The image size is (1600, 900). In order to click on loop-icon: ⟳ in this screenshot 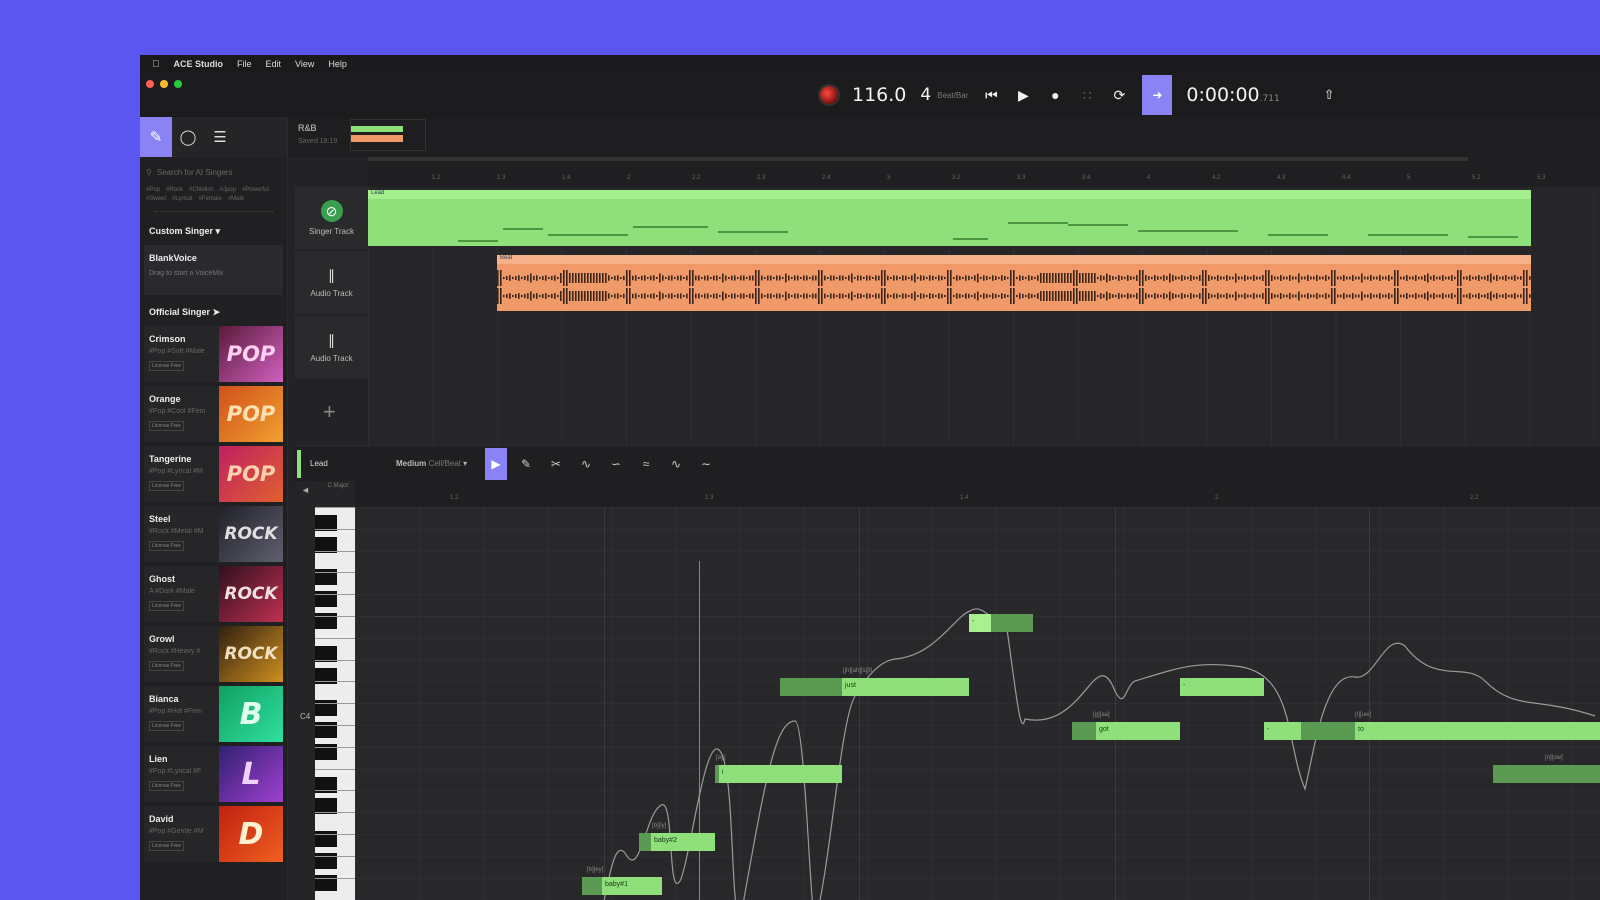, I will do `click(1119, 95)`.